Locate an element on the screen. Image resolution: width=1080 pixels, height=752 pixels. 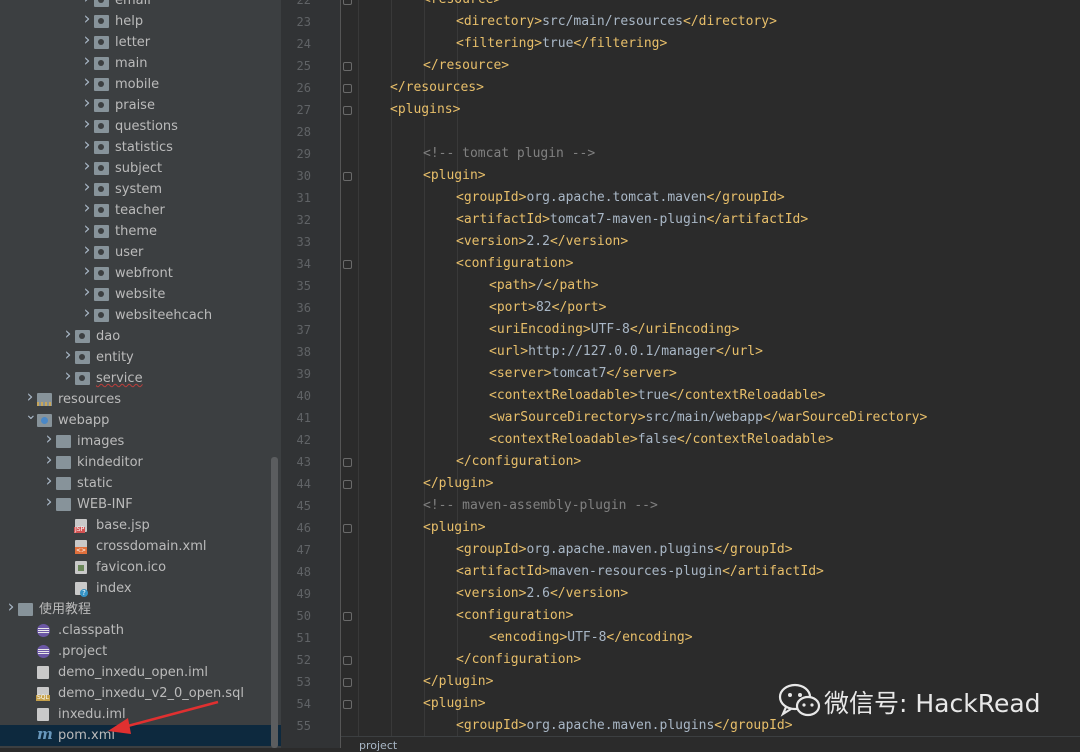
code-line: <port>82</port> is located at coordinates (547, 308).